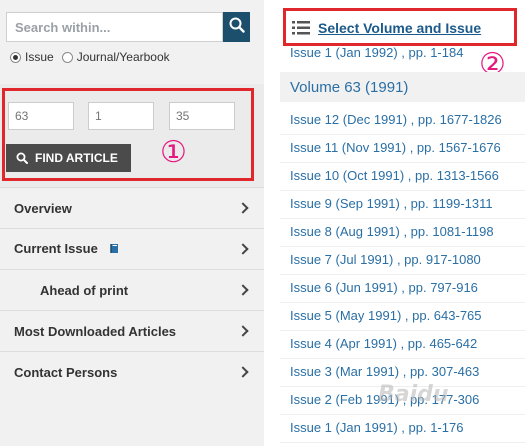  What do you see at coordinates (128, 134) in the screenshot?
I see `highlight-box-find-article` at bounding box center [128, 134].